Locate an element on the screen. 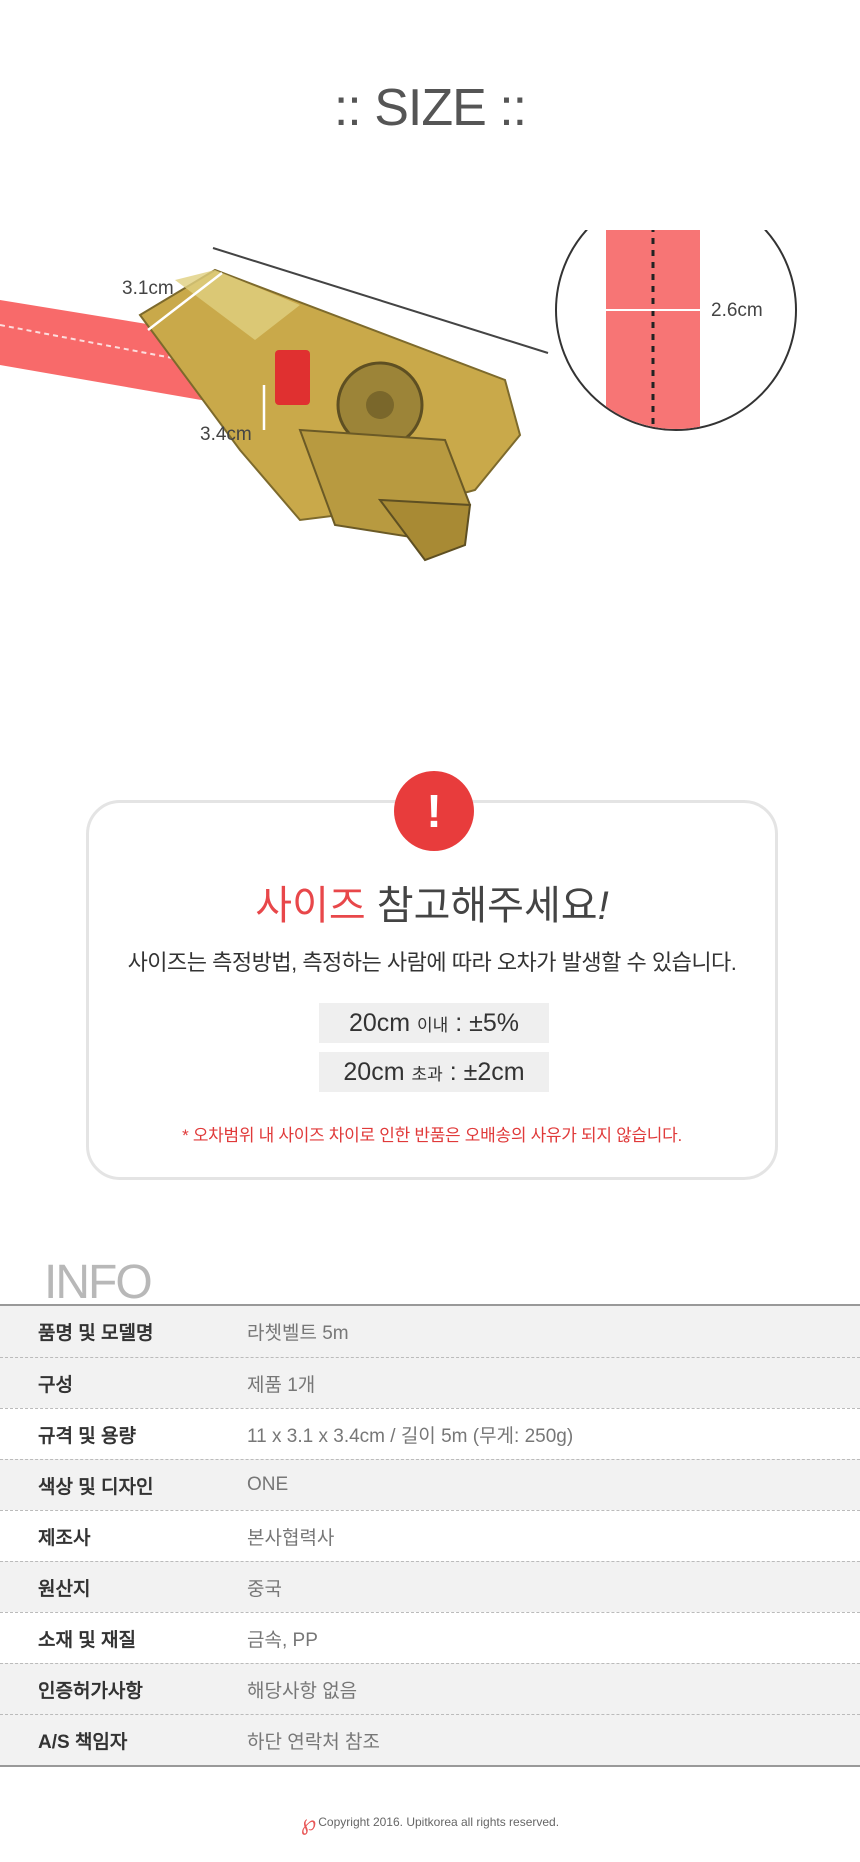  info-key: A/S 책임자 is located at coordinates (83, 1742).